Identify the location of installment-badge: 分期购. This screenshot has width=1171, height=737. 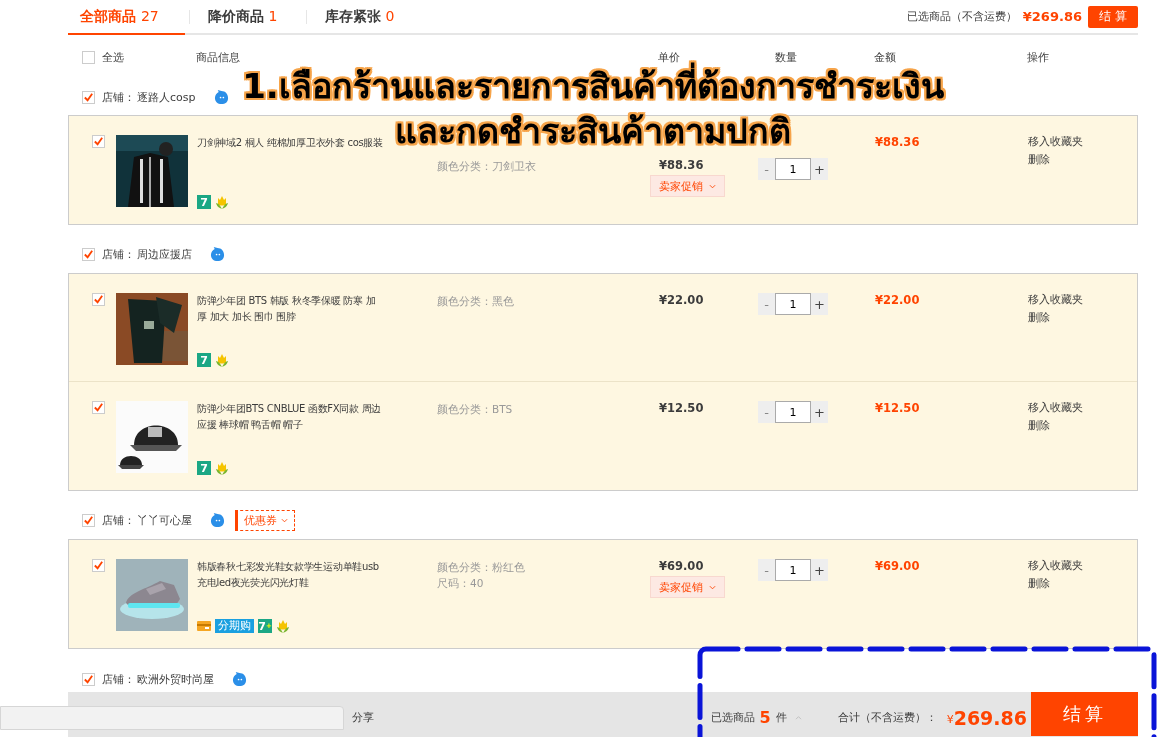
(234, 626).